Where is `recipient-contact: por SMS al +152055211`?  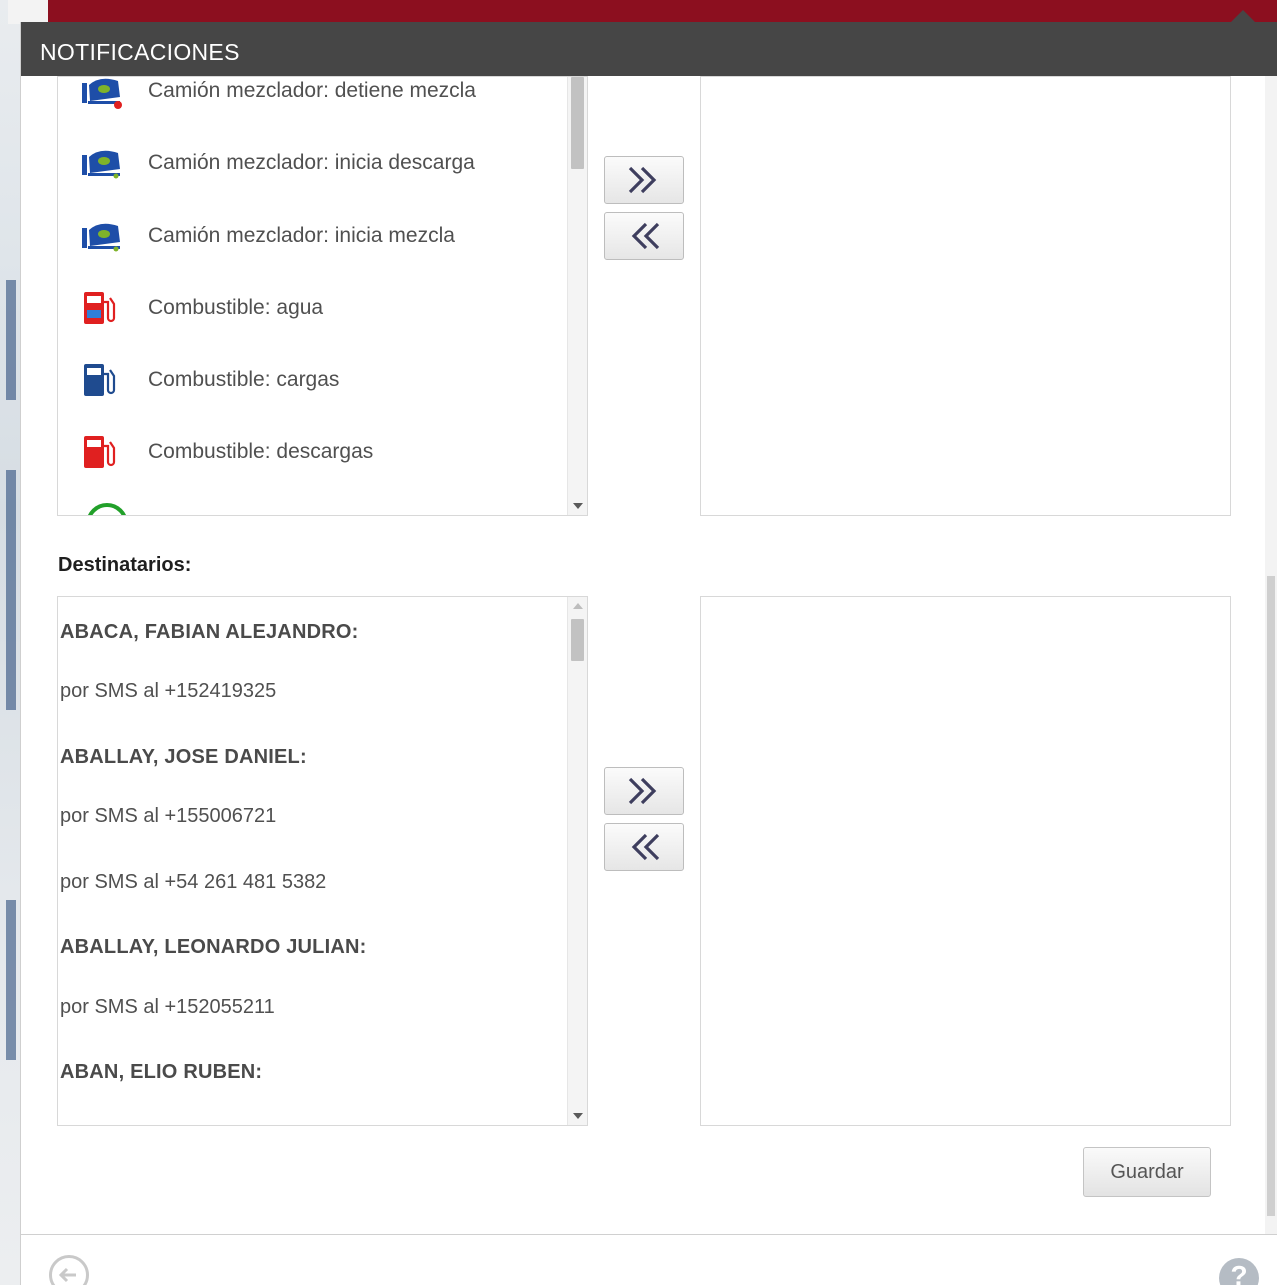
recipient-contact: por SMS al +152055211 is located at coordinates (167, 1007).